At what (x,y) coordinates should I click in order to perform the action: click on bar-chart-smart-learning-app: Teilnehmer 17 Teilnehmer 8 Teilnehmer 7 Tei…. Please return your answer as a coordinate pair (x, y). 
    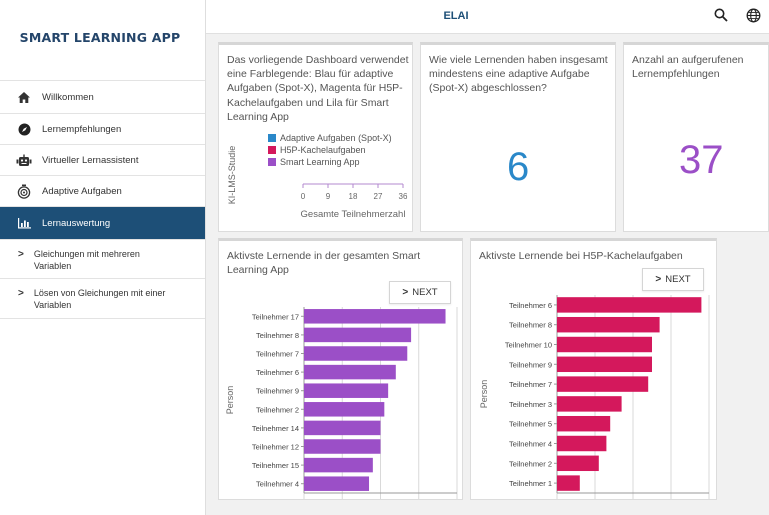
    Looking at the image, I should click on (341, 403).